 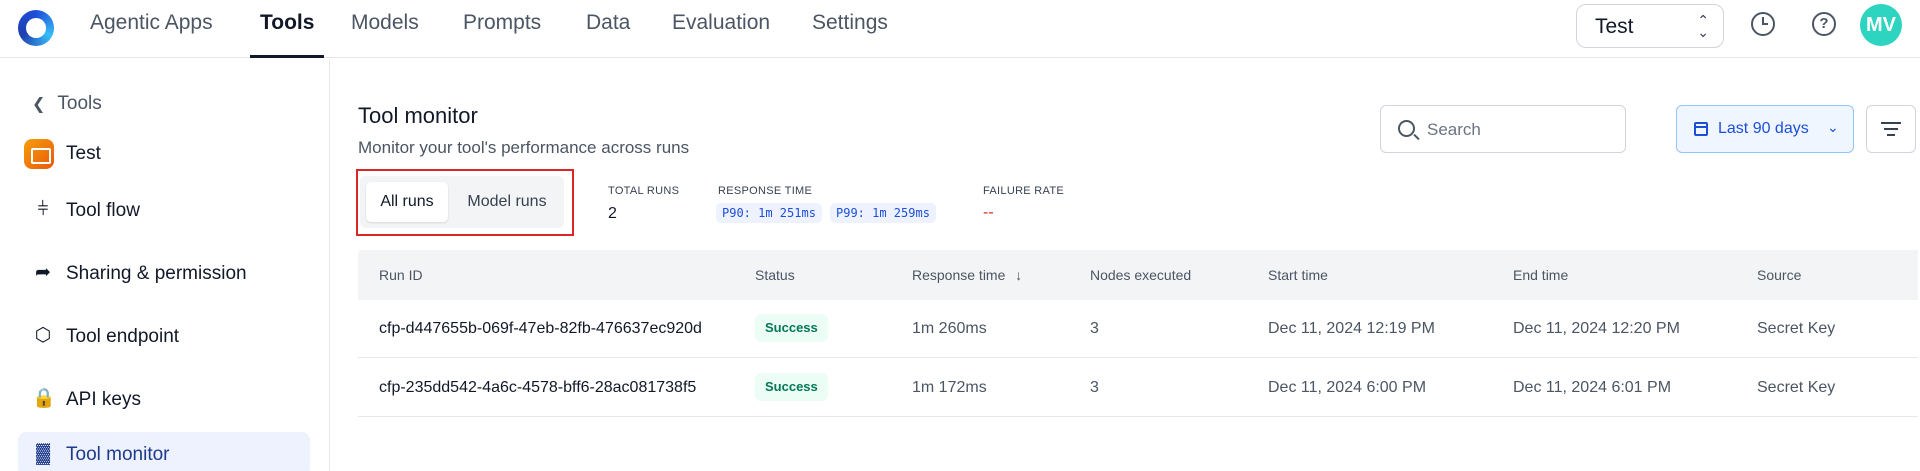 I want to click on p99-badge: P99: 1m 259ms, so click(x=883, y=213).